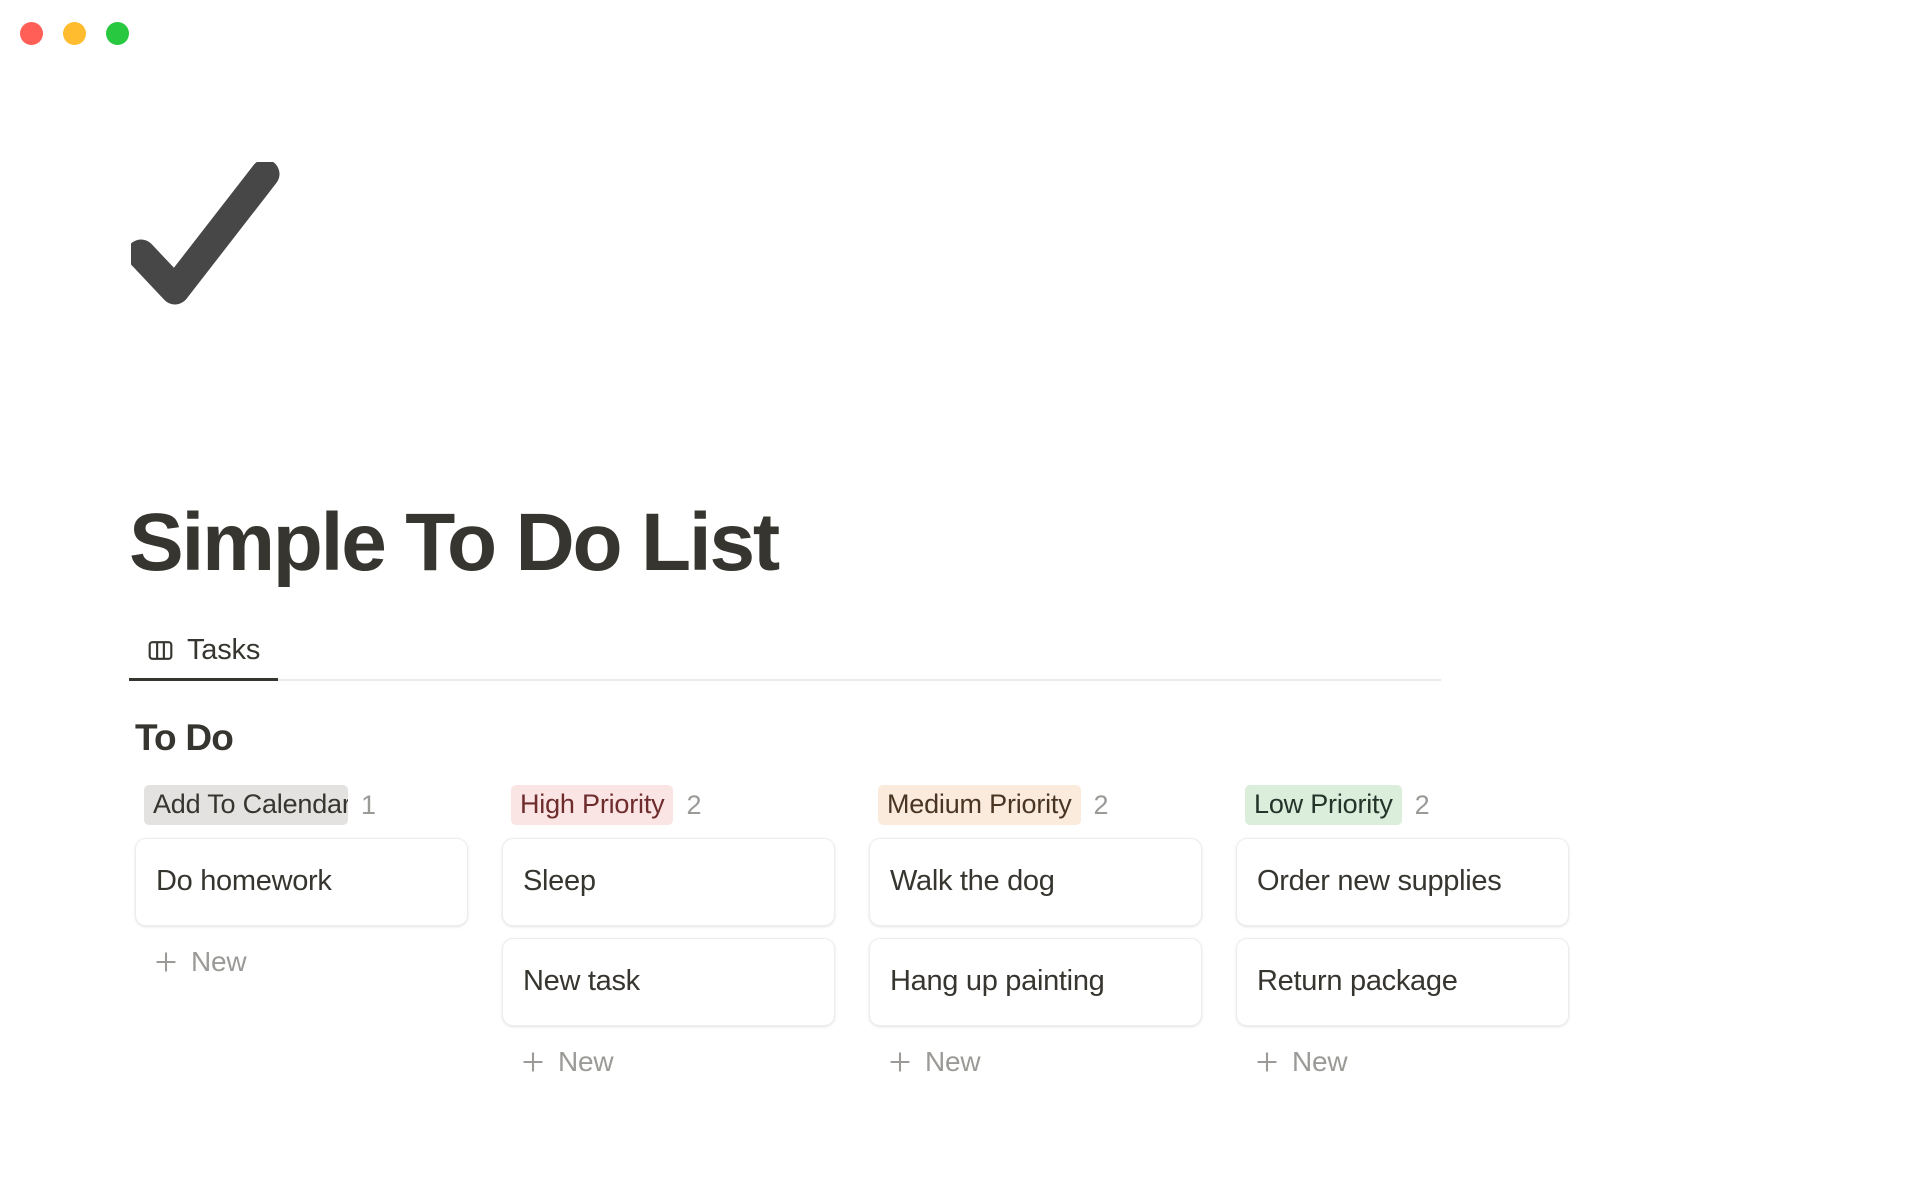 The width and height of the screenshot is (1920, 1200). What do you see at coordinates (997, 981) in the screenshot?
I see `task-card-title: Hang up painting` at bounding box center [997, 981].